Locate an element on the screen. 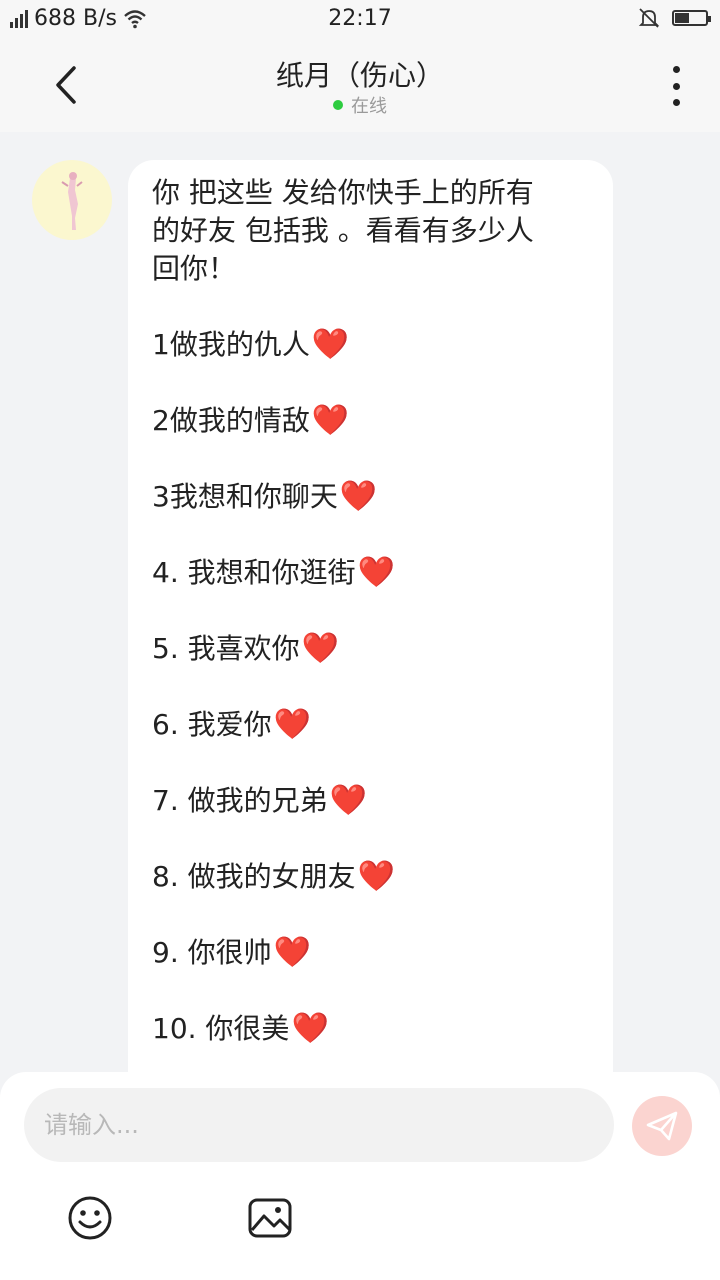  online-status-label: 在线 is located at coordinates (369, 106).